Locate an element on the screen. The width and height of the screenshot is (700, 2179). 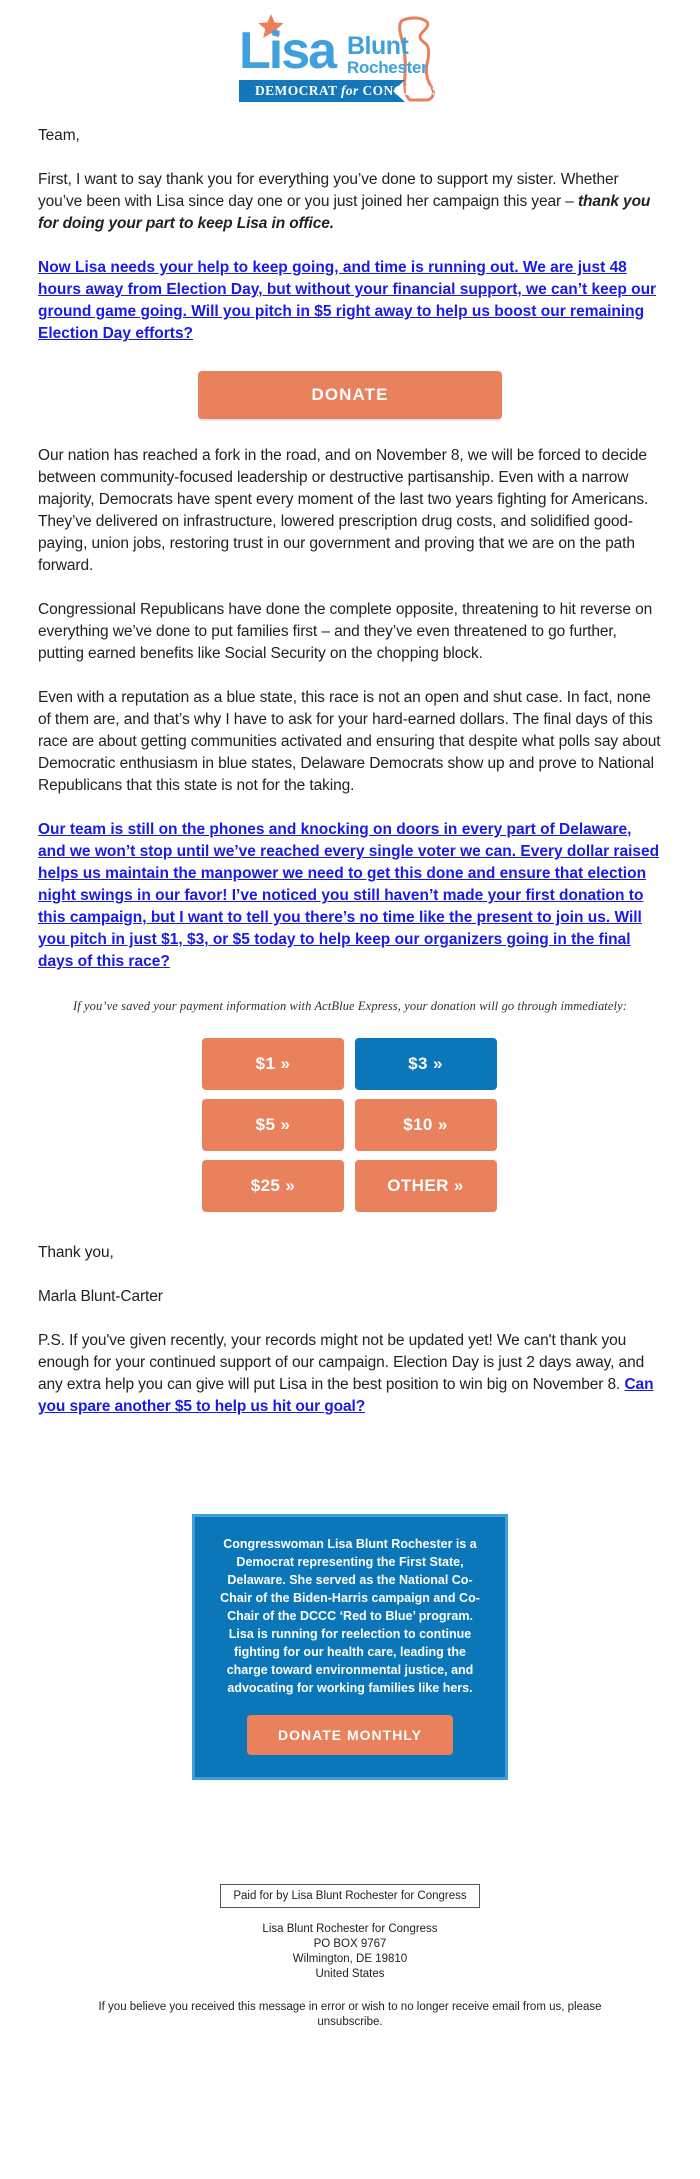
amount-button-10: $10 » is located at coordinates (425, 1125).